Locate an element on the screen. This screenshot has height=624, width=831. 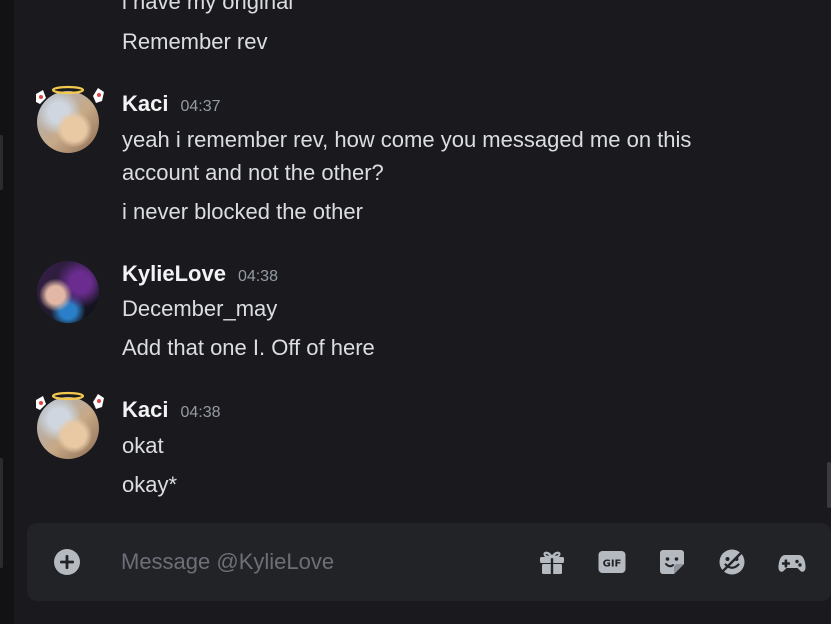
message-text: December_may is located at coordinates (200, 308).